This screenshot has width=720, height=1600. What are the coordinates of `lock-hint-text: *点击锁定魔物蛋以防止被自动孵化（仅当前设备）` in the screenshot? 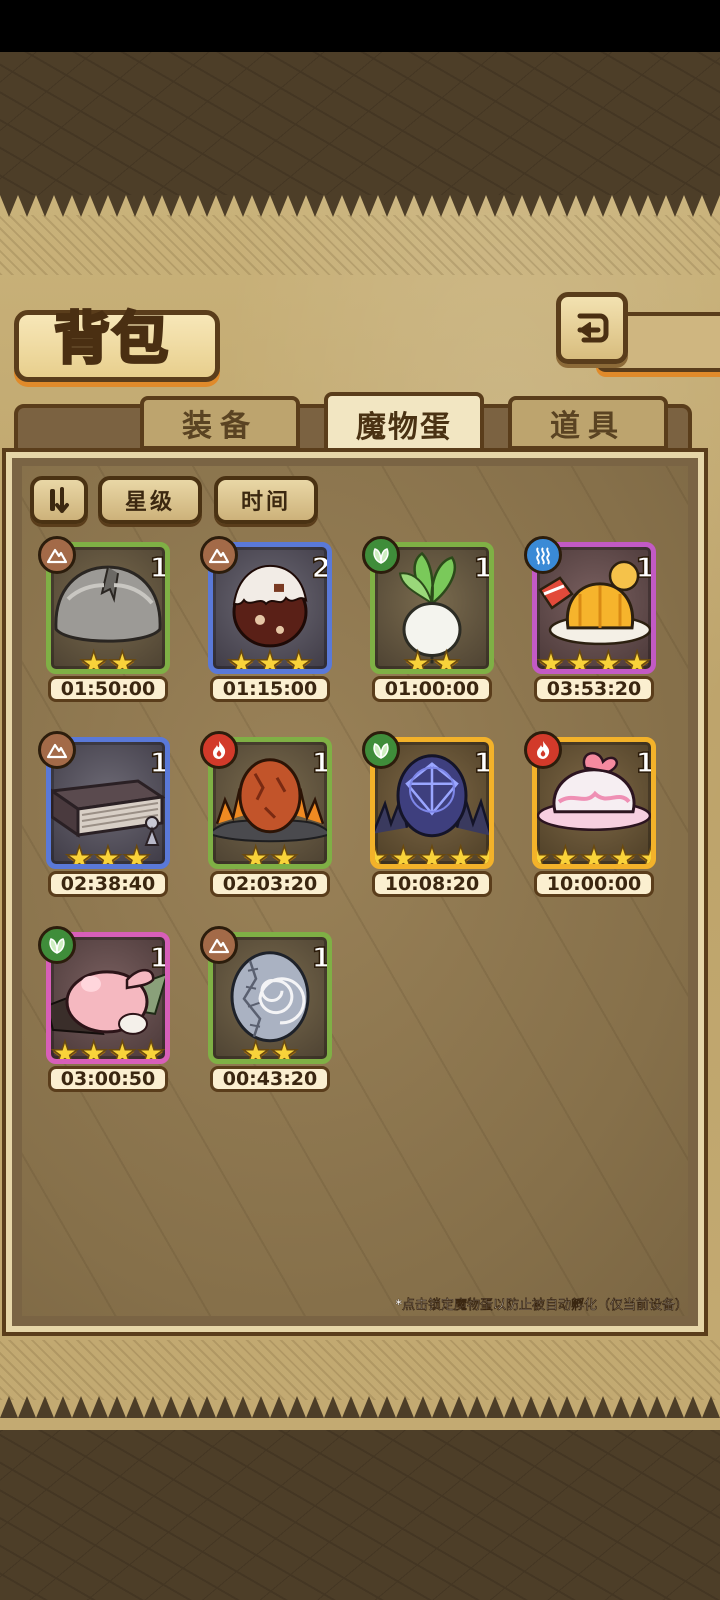 It's located at (541, 1305).